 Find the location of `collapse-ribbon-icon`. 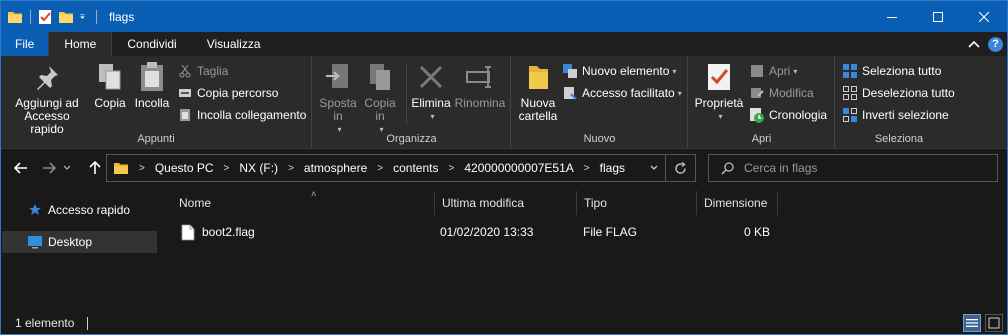

collapse-ribbon-icon is located at coordinates (974, 44).